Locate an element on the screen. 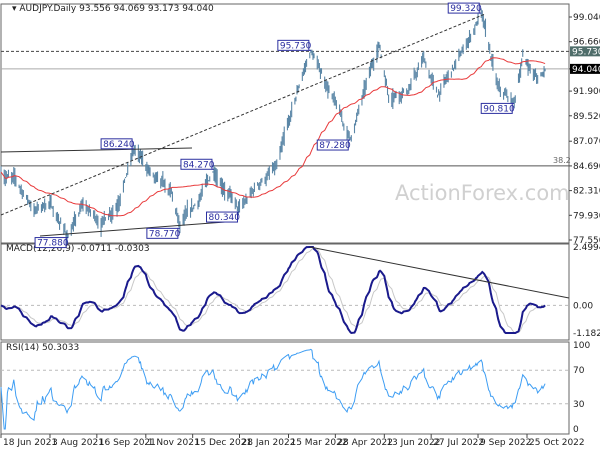 The height and width of the screenshot is (450, 600). macd-tick-label: 2.4994 is located at coordinates (586, 248).